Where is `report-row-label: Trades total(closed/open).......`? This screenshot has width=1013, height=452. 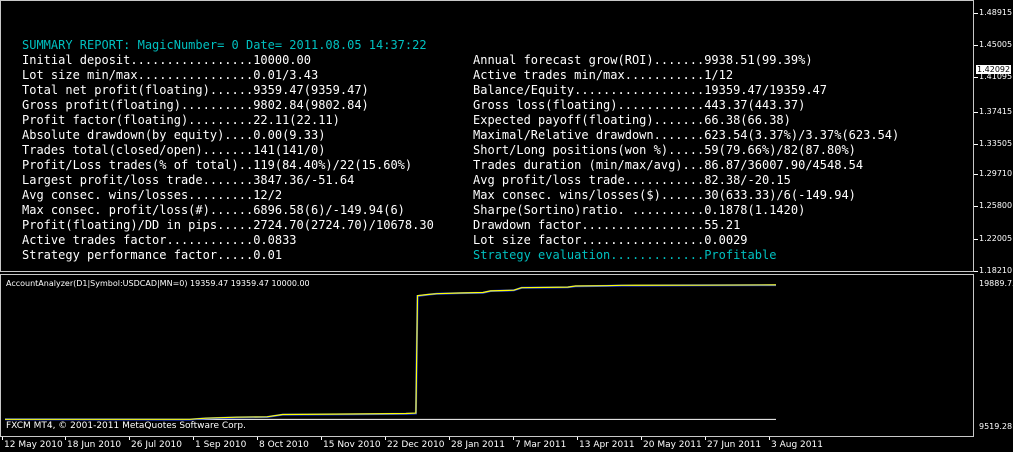 report-row-label: Trades total(closed/open)....... is located at coordinates (138, 150).